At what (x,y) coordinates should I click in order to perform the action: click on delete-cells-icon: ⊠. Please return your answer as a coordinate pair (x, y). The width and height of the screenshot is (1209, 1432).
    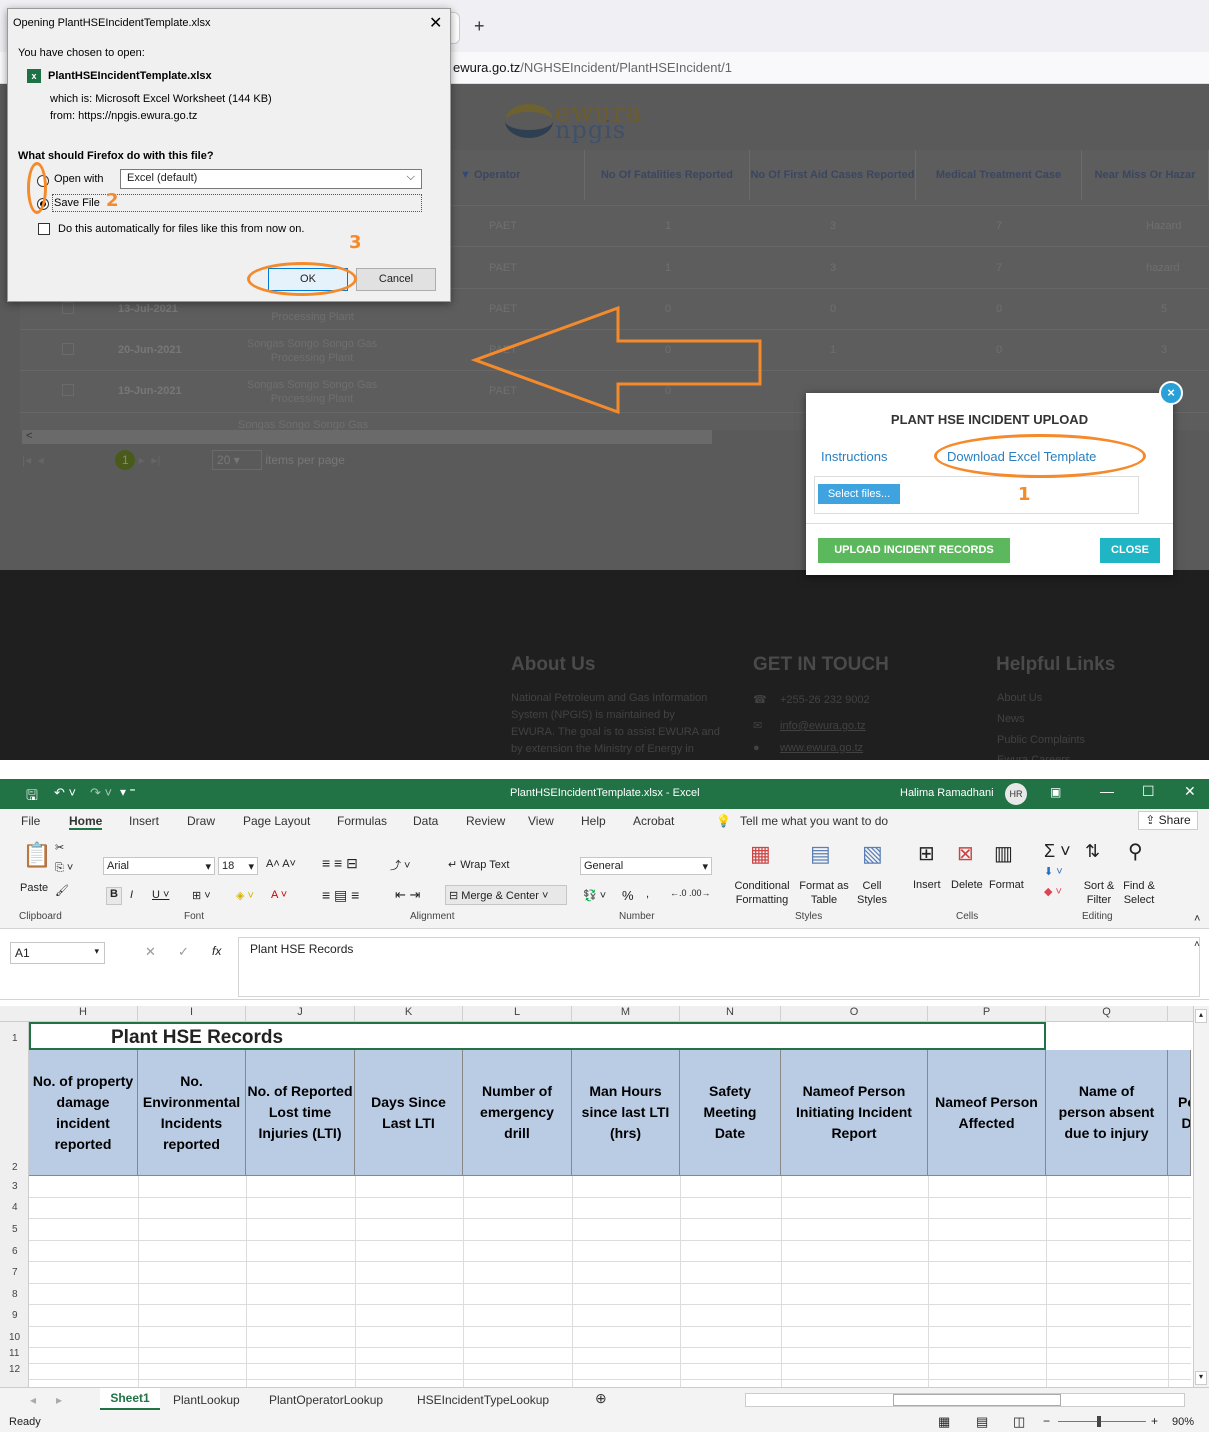
    Looking at the image, I should click on (965, 853).